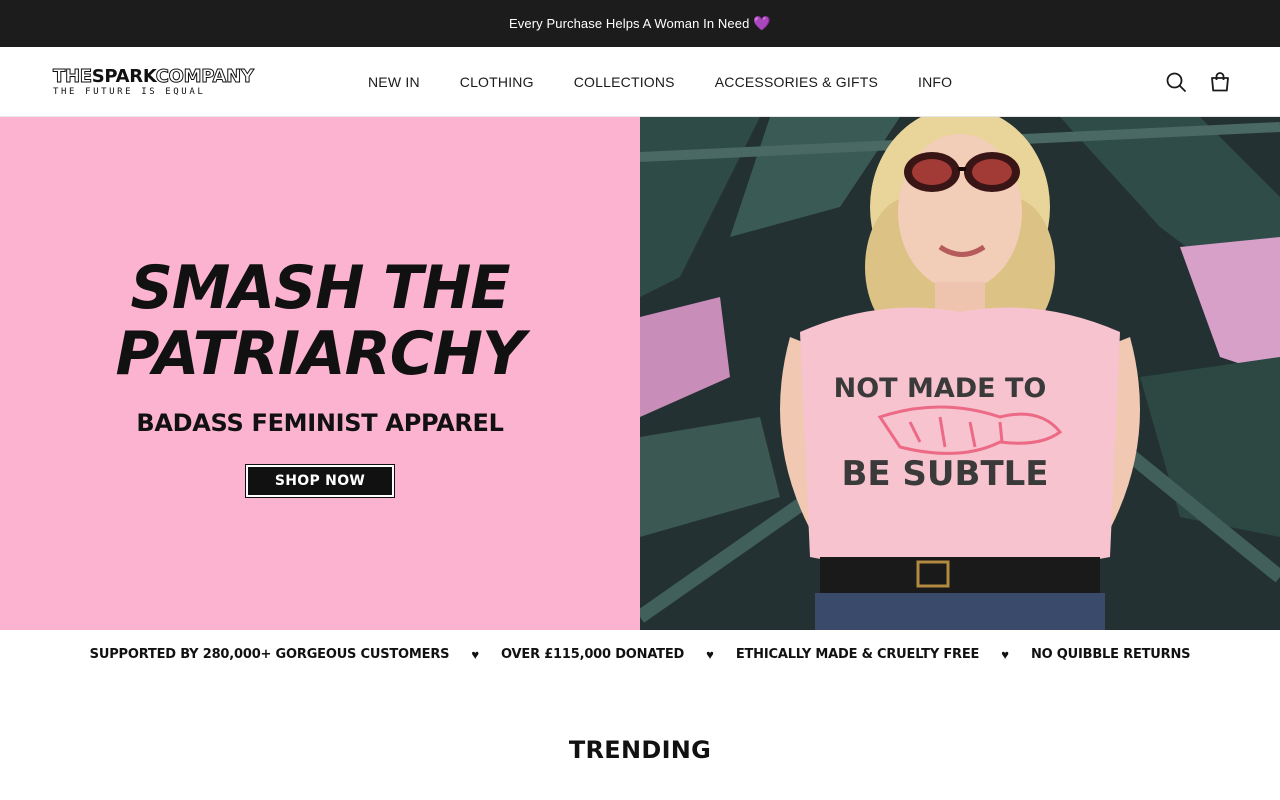 The image size is (1280, 800). Describe the element at coordinates (640, 750) in the screenshot. I see `section-title-trending: TRENDING` at that location.